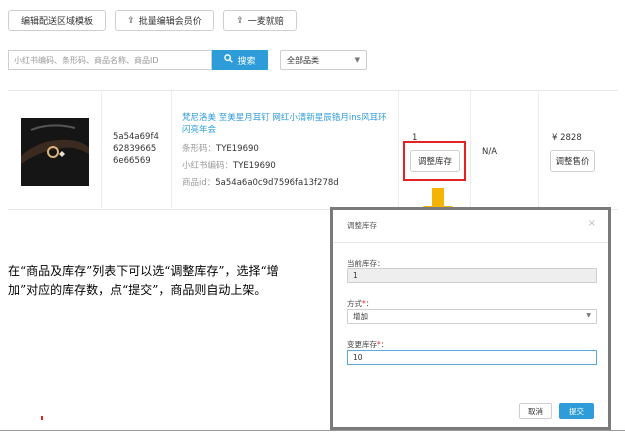  Describe the element at coordinates (535, 411) in the screenshot. I see `cancel-button: 取消` at that location.